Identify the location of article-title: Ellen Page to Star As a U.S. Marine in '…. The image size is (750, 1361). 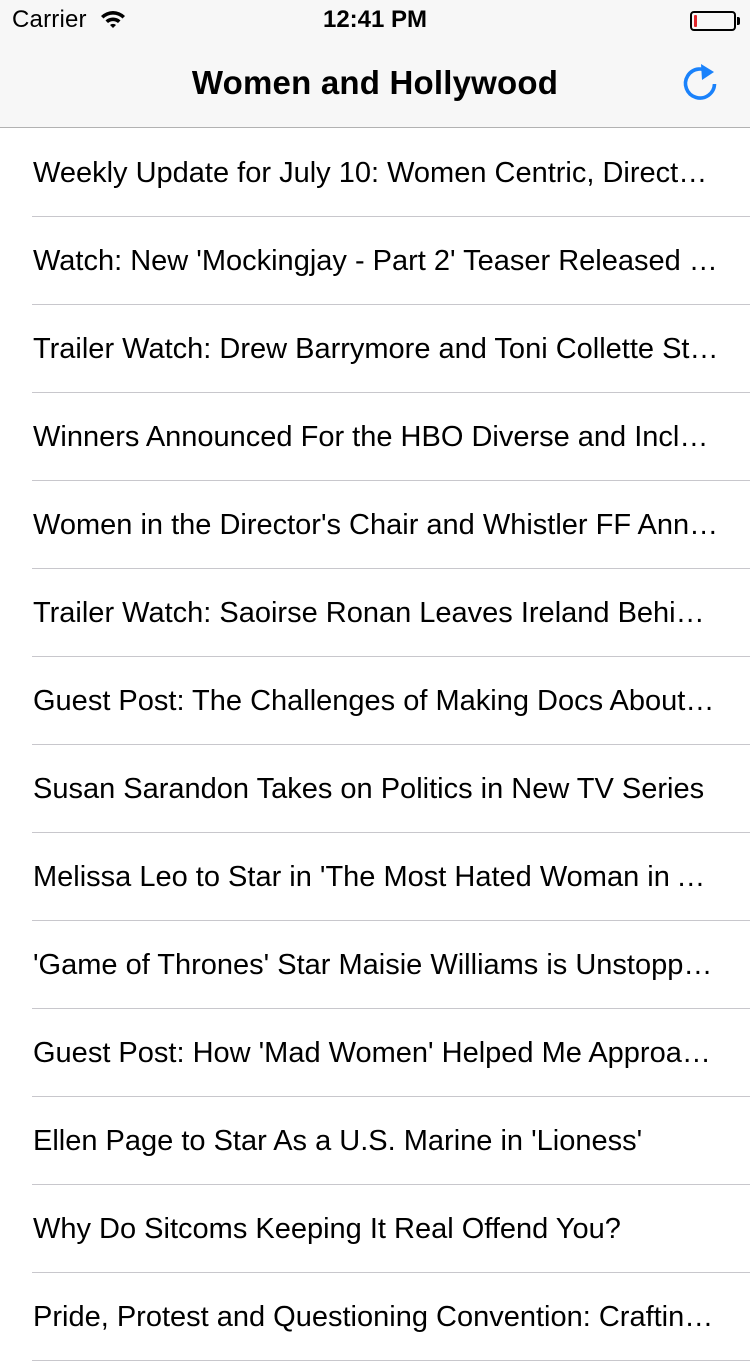
(338, 1141).